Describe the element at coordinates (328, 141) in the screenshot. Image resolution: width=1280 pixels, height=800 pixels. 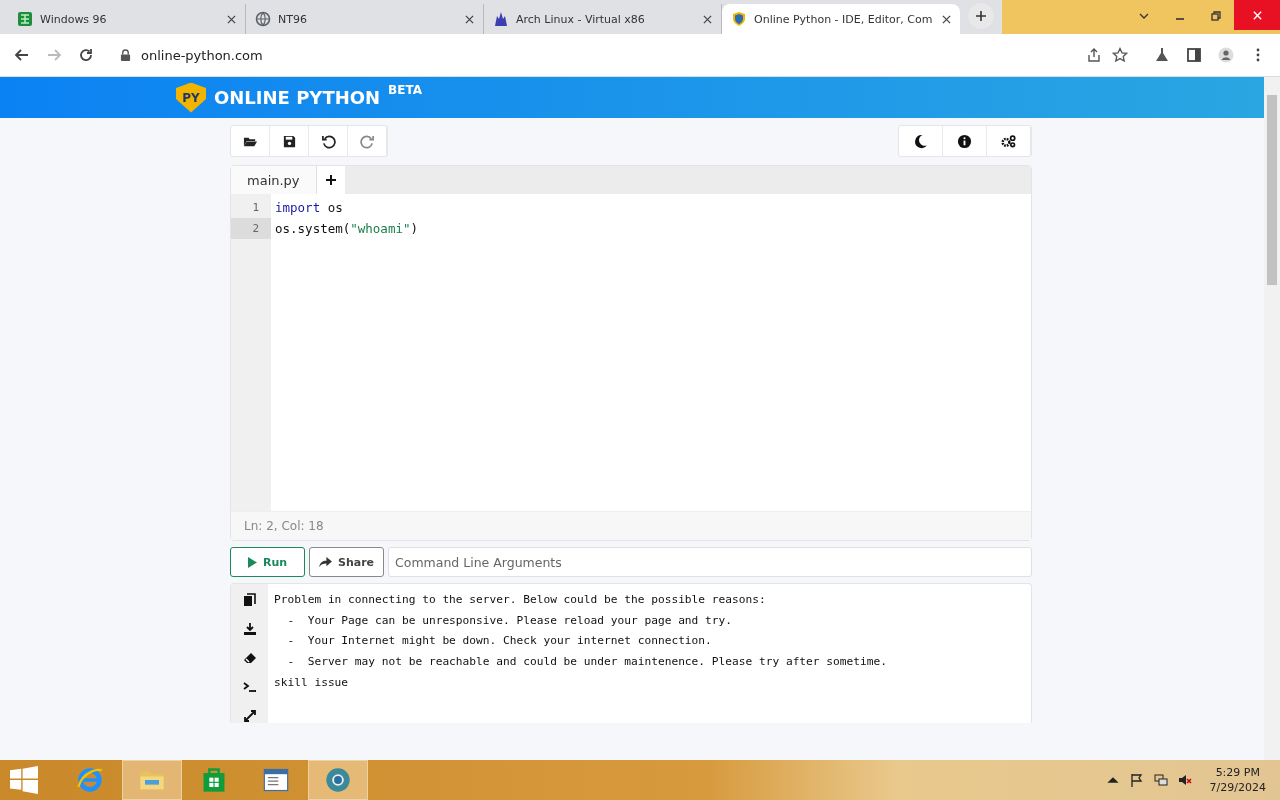
I see `undo-icon` at that location.